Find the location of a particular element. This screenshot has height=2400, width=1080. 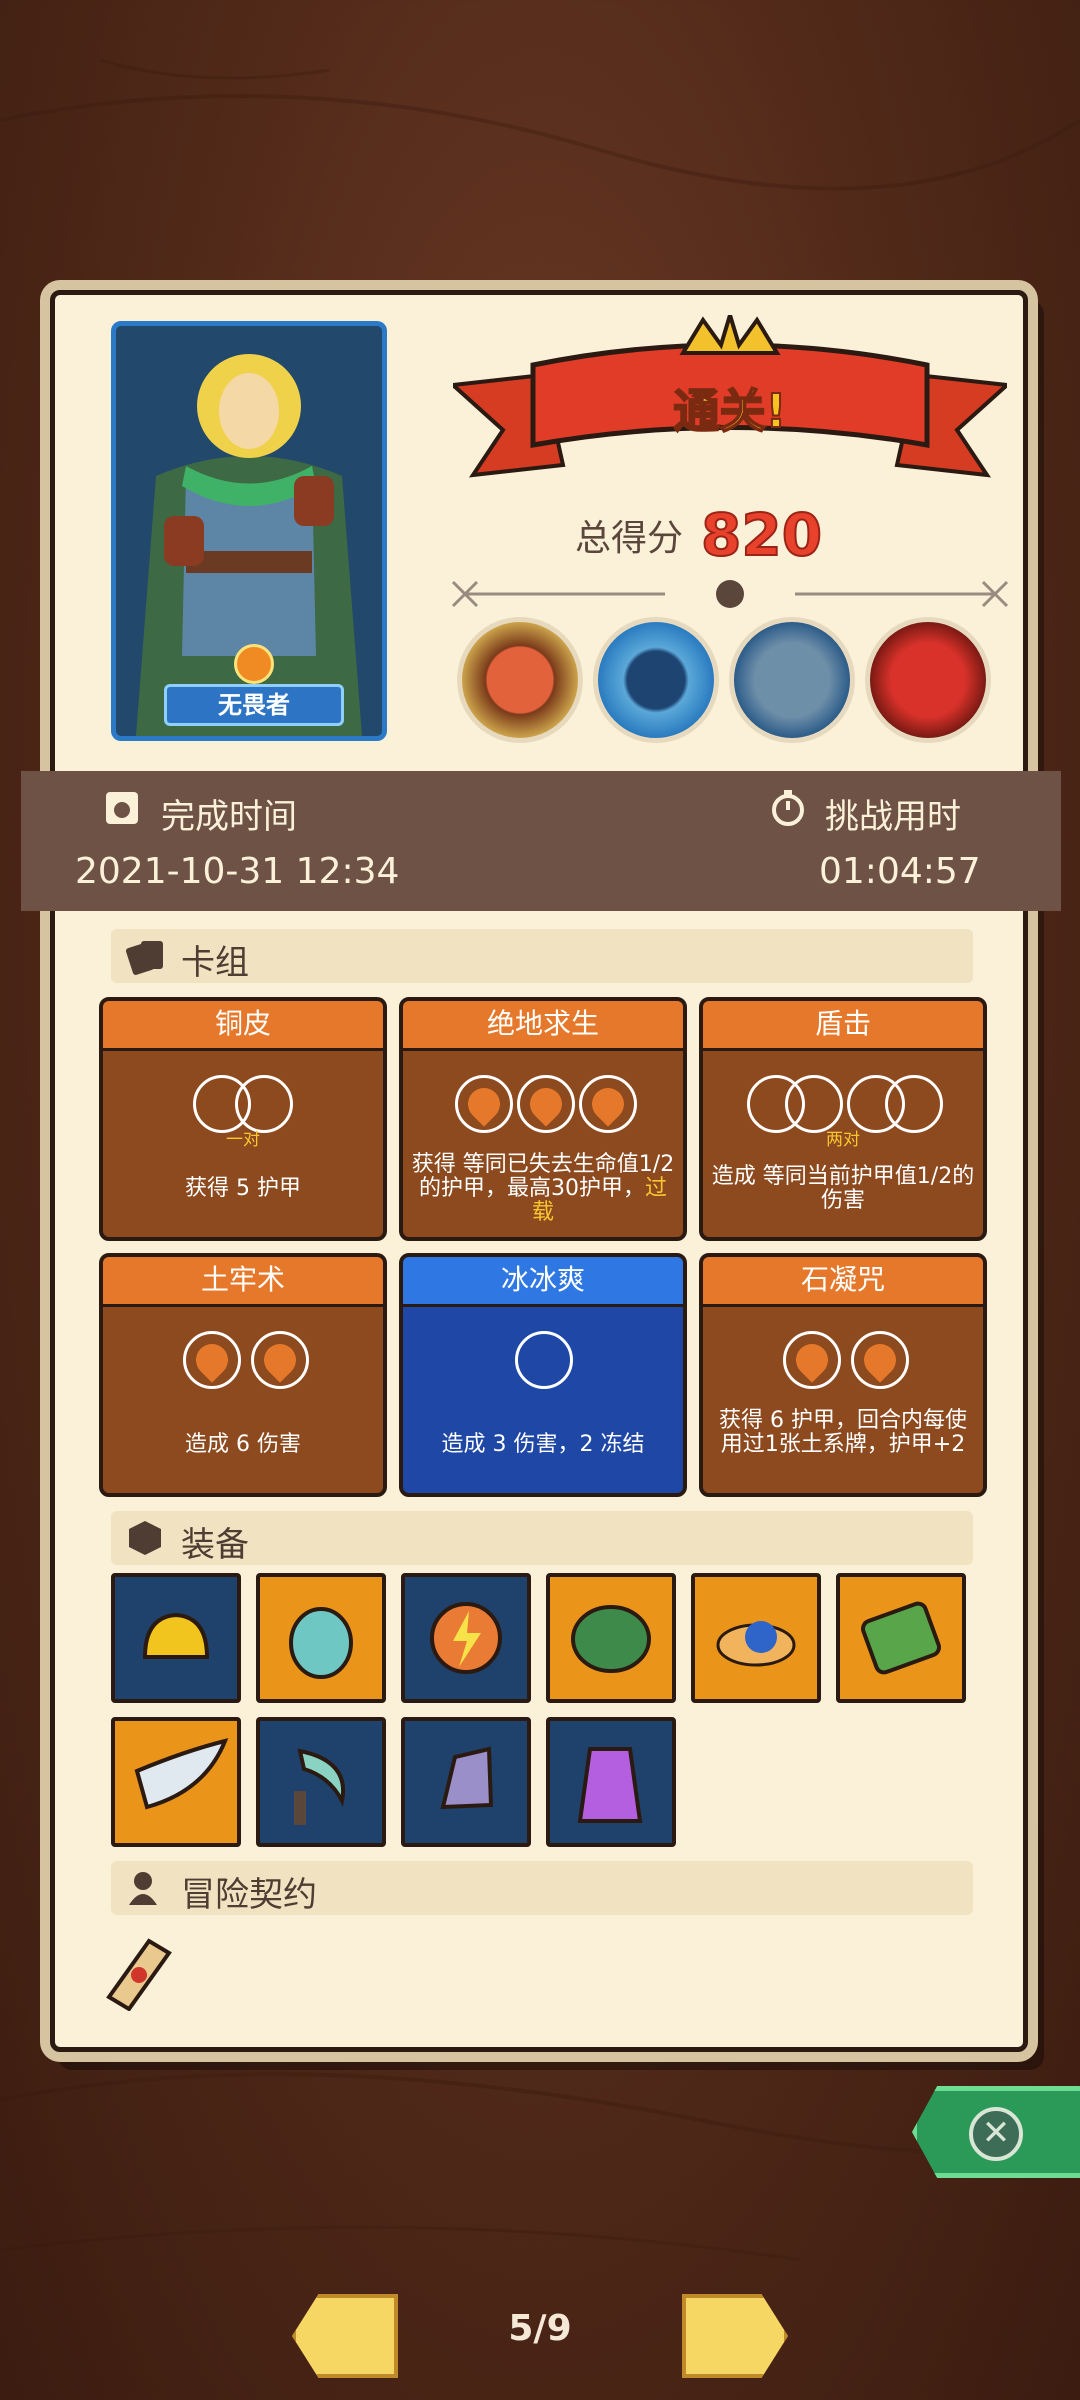

card-bingbingshuang: 冰冰爽 造成 3 伤害，2 冻结 is located at coordinates (543, 1375).